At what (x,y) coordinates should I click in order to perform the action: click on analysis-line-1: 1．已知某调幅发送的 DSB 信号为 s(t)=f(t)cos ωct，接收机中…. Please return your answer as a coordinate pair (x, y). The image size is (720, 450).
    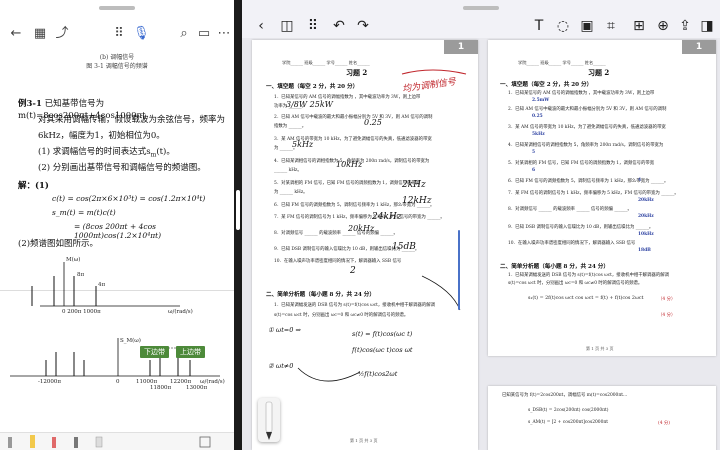
    Looking at the image, I should click on (354, 305).